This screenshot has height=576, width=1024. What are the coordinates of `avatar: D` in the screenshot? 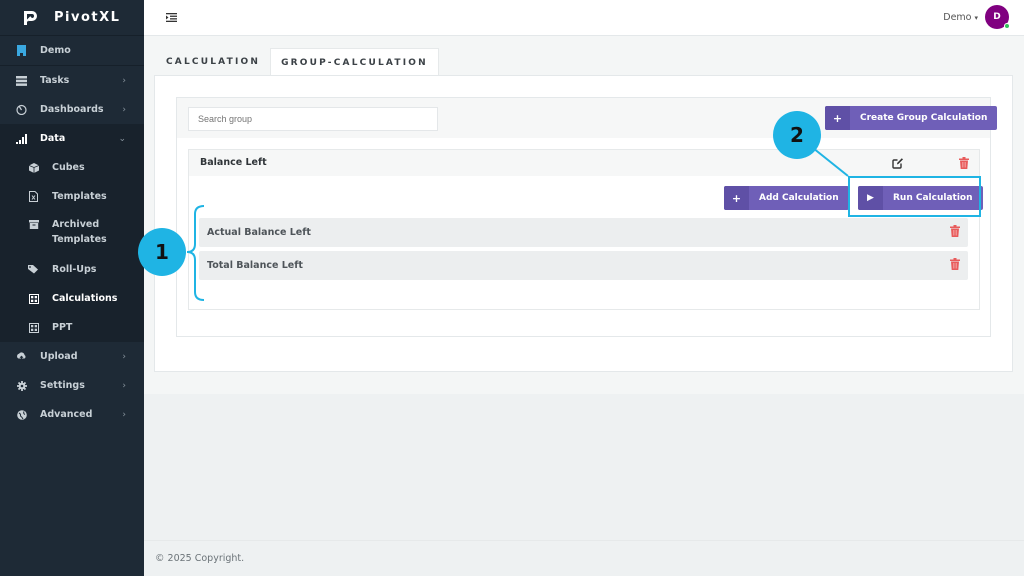 It's located at (997, 17).